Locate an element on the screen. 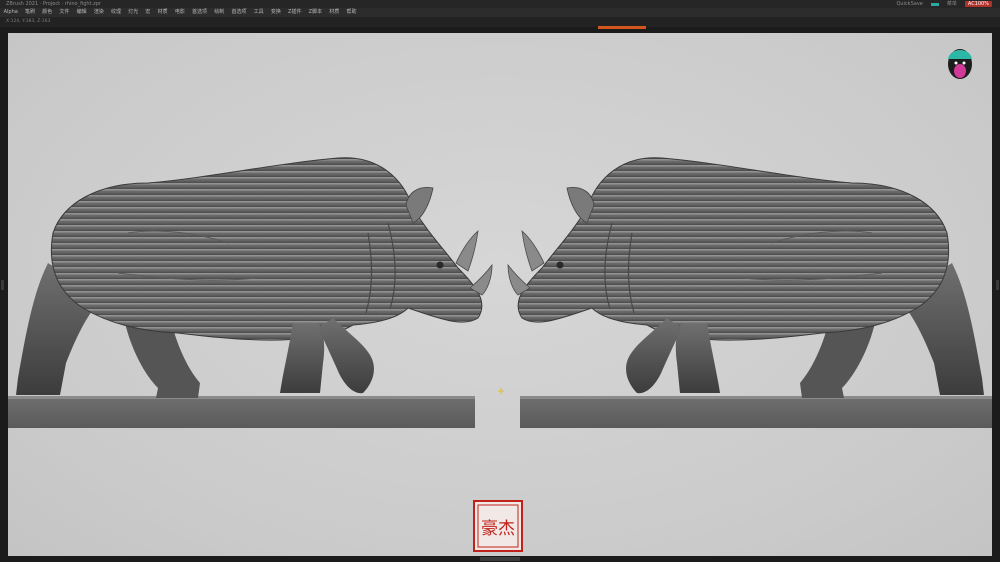  left-pedestal is located at coordinates (241, 412).